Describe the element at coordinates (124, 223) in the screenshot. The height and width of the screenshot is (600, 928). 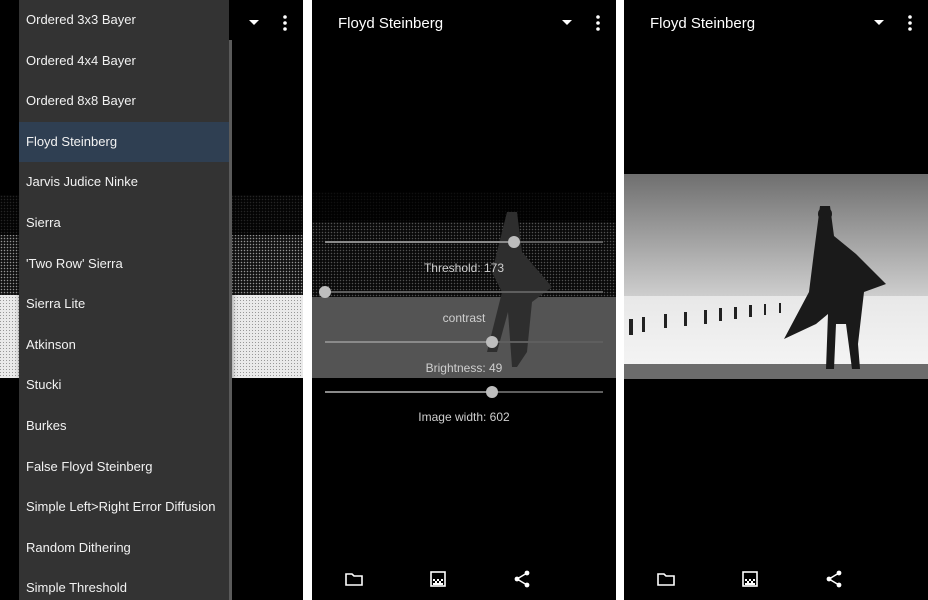
I see `menu-item-sierra: Sierra` at that location.